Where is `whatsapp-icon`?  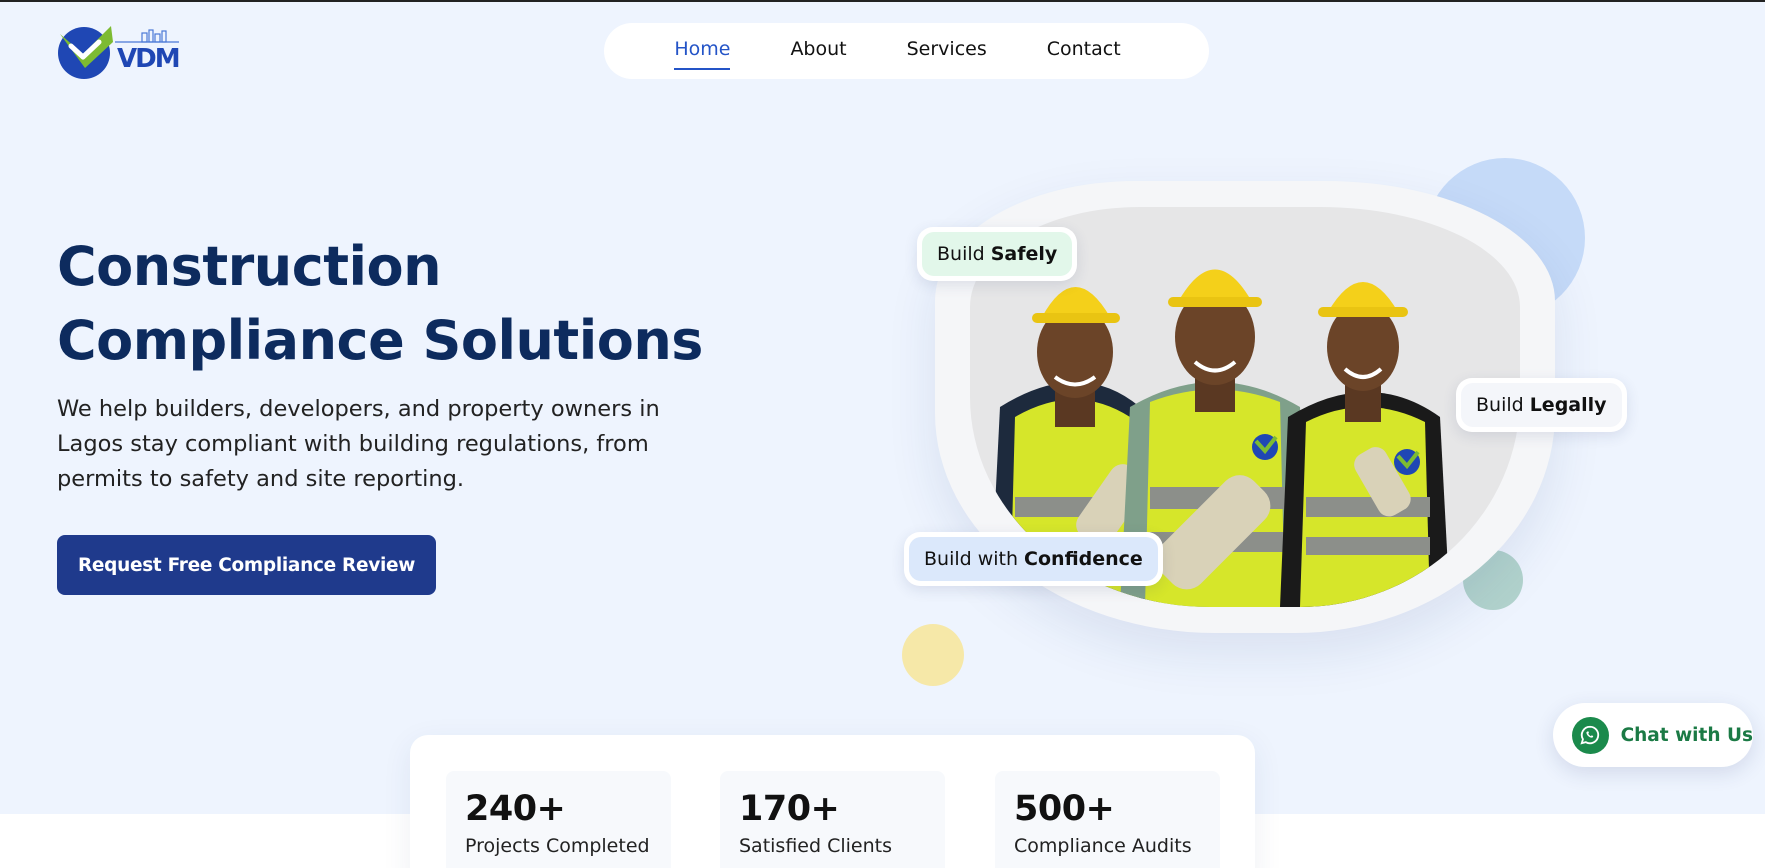
whatsapp-icon is located at coordinates (1590, 735).